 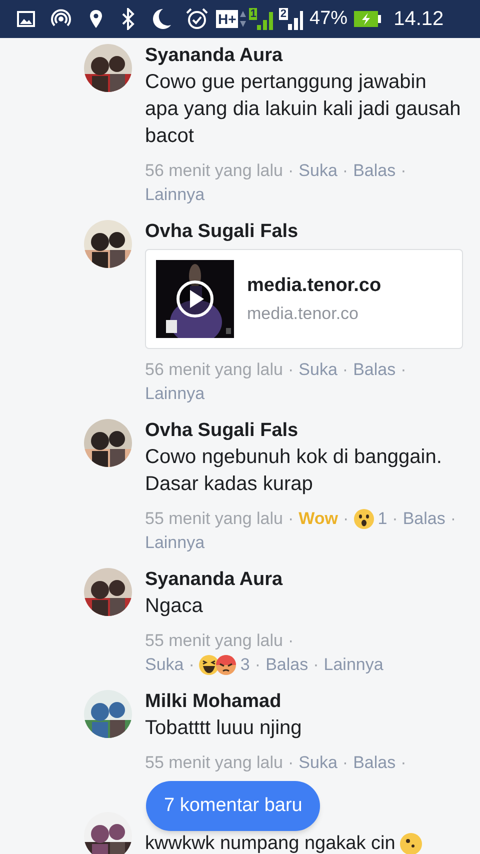 I want to click on clock: 14.12, so click(x=419, y=19).